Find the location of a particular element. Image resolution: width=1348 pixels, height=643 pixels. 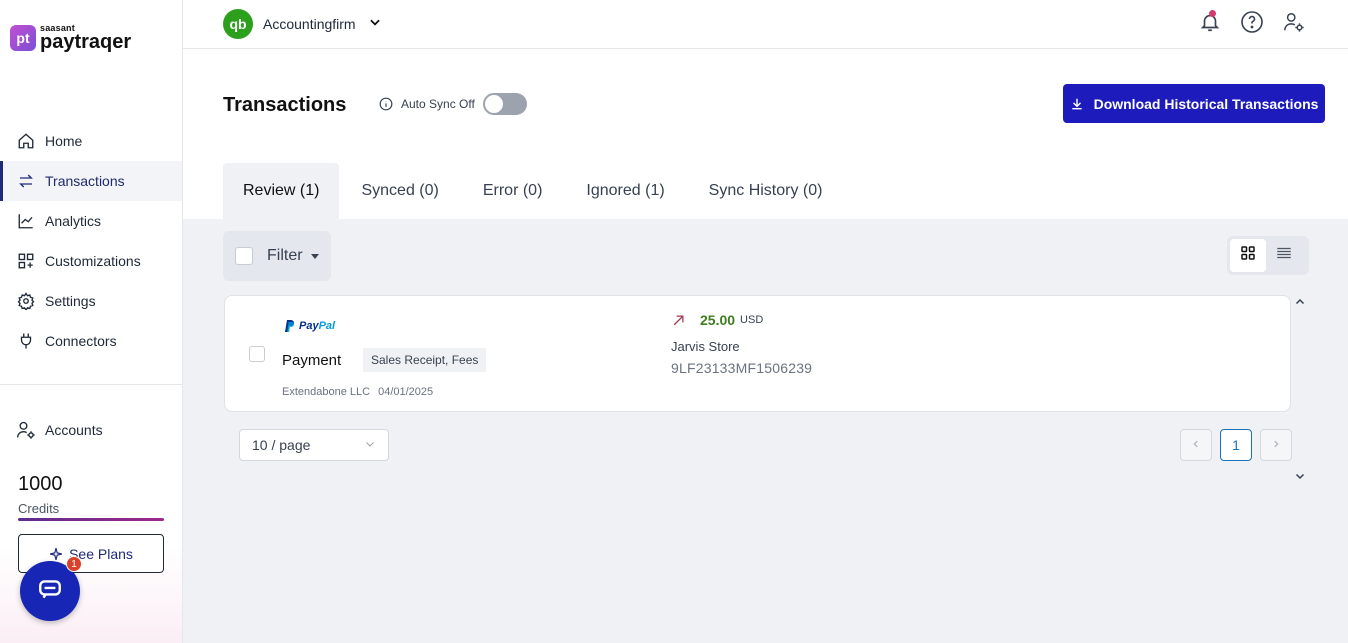

chevron-up-icon is located at coordinates (1300, 303).